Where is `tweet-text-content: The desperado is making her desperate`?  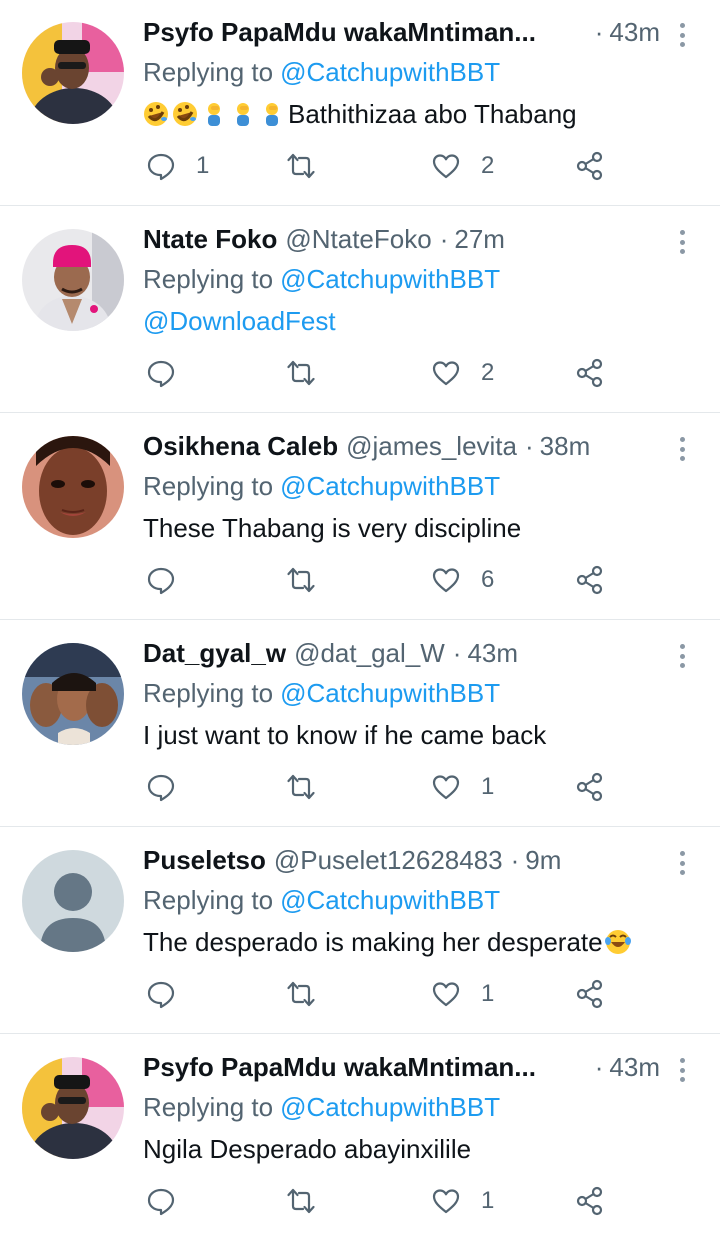 tweet-text-content: The desperado is making her desperate is located at coordinates (373, 941).